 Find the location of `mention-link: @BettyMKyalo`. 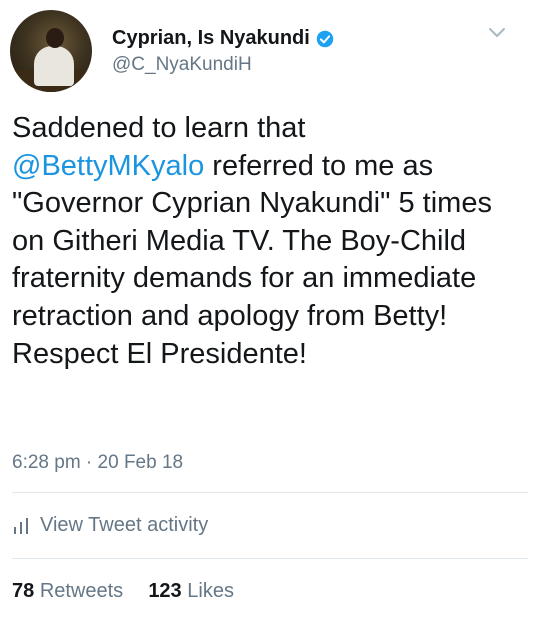

mention-link: @BettyMKyalo is located at coordinates (108, 166).